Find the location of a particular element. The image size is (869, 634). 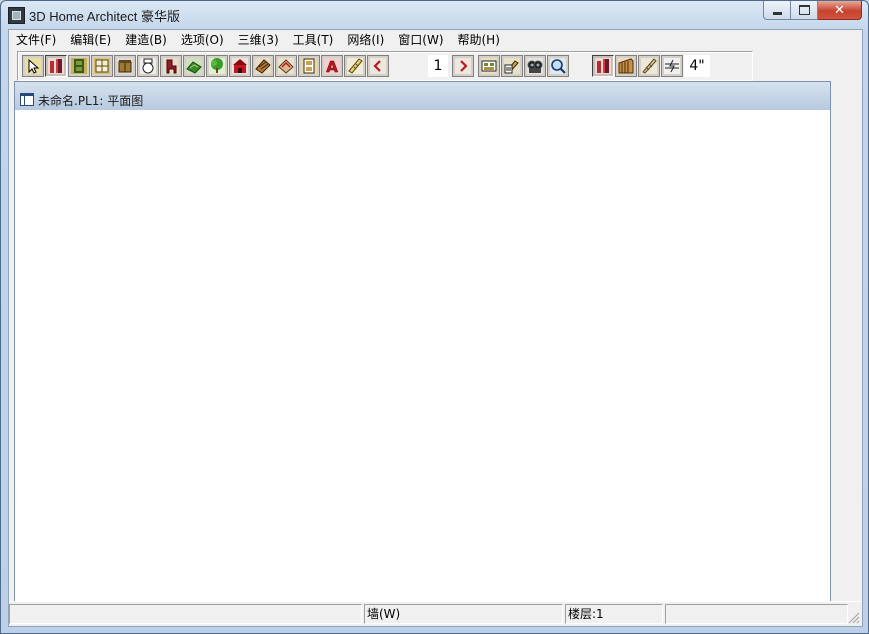

chevron-right-icon is located at coordinates (463, 66).